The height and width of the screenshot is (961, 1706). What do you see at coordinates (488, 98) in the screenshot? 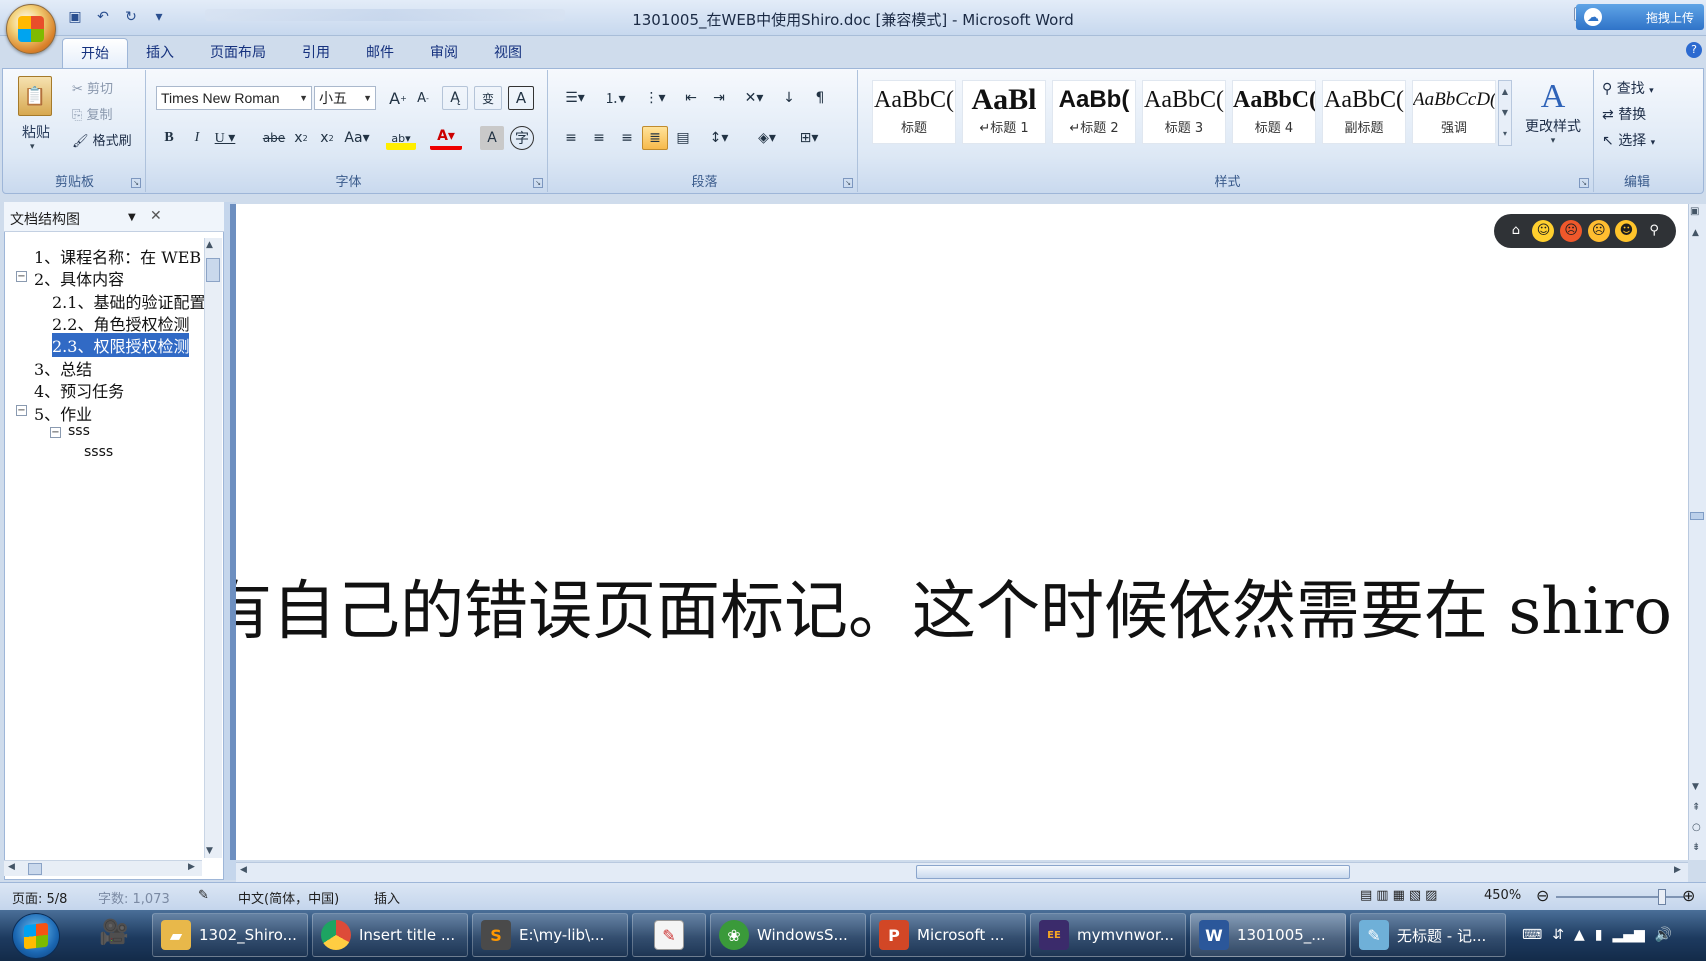
I see `phonetic-guide-icon: 变` at bounding box center [488, 98].